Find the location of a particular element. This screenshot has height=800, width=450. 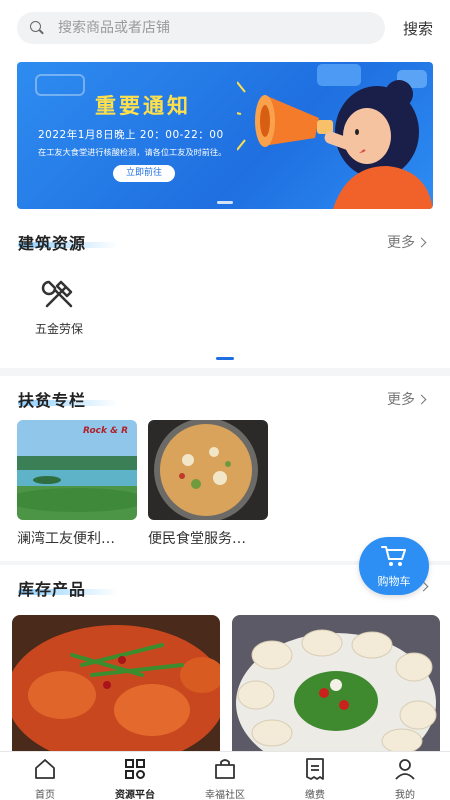

tab-payment: 缴费 is located at coordinates (315, 776).